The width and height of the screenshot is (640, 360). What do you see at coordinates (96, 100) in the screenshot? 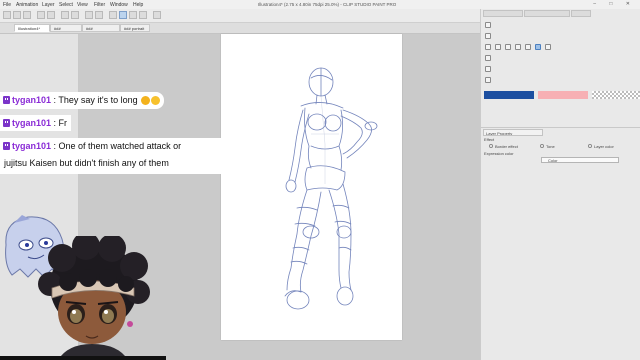
I see `chat-text: : They say it's to long` at bounding box center [96, 100].